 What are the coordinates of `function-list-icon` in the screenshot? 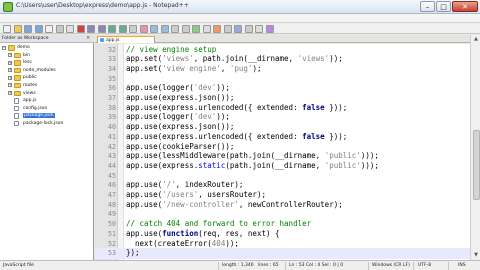 It's located at (248, 28).